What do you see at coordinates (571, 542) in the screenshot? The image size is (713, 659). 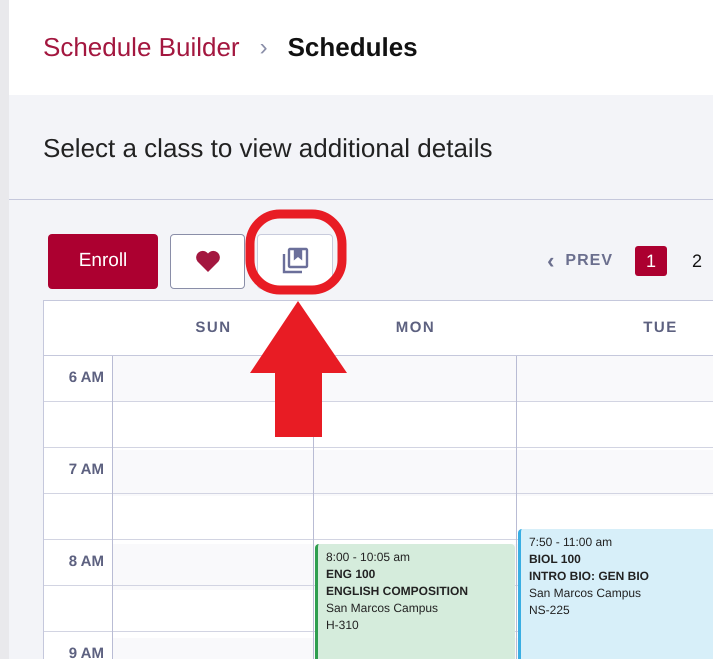 I see `event-time: 7:50 - 11:00 am` at bounding box center [571, 542].